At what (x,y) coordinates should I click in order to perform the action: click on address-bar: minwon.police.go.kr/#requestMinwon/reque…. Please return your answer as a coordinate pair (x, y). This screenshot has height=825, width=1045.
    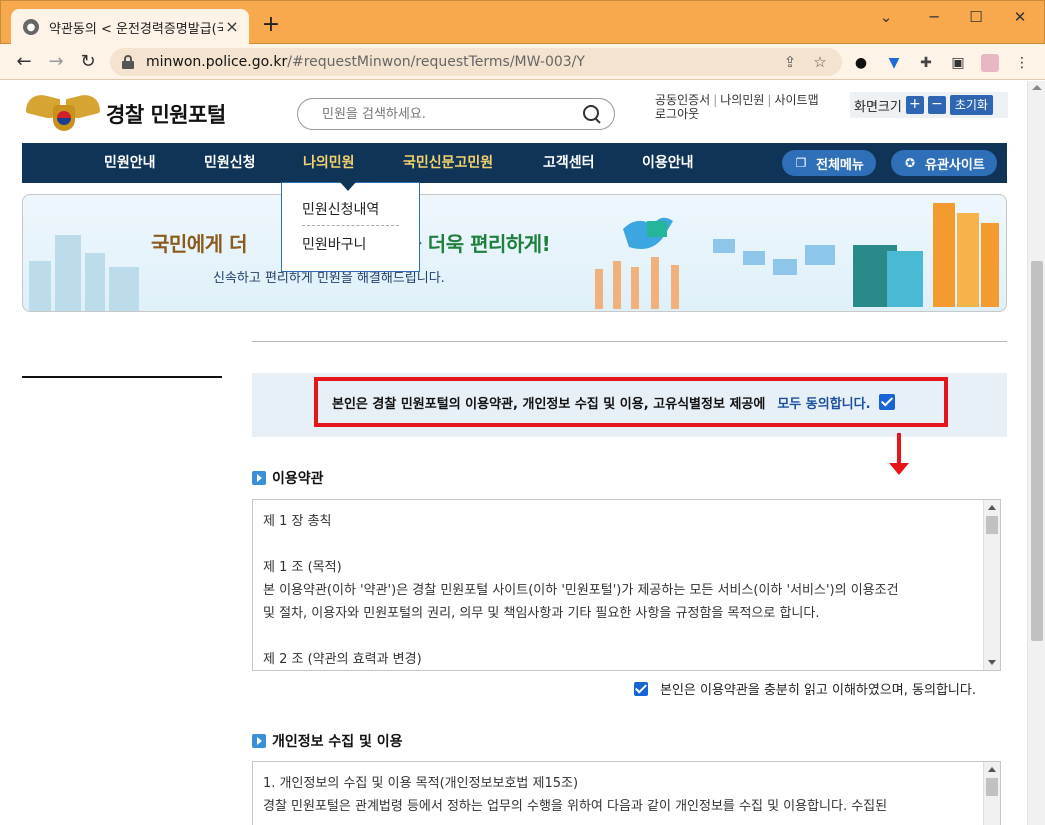
    Looking at the image, I should click on (476, 62).